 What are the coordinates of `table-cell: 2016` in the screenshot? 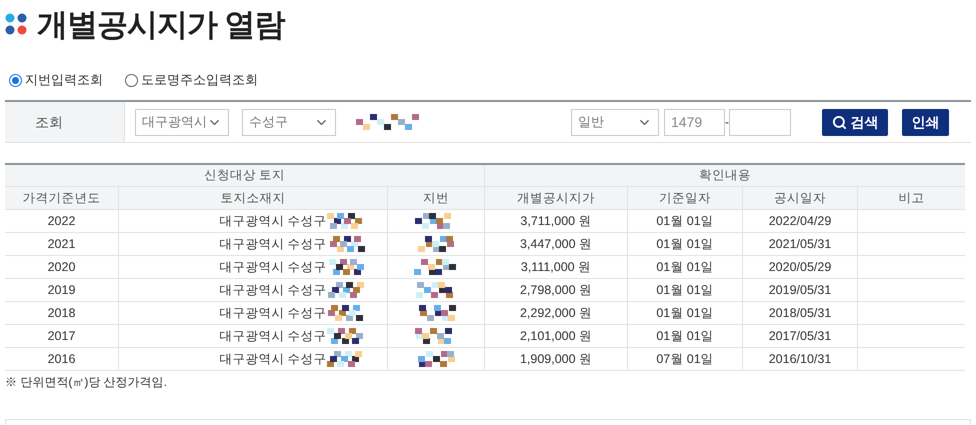 It's located at (62, 359).